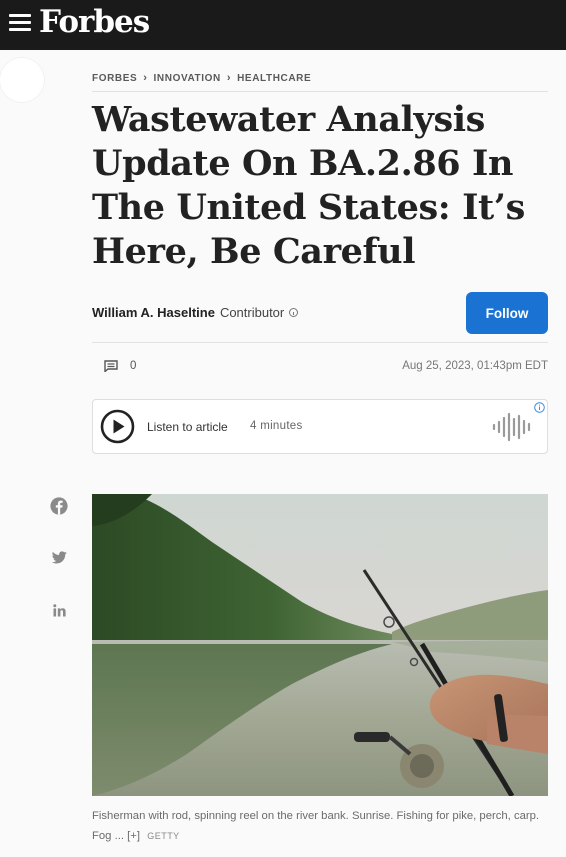 The height and width of the screenshot is (857, 566). Describe the element at coordinates (511, 427) in the screenshot. I see `audio-waveform-icon` at that location.